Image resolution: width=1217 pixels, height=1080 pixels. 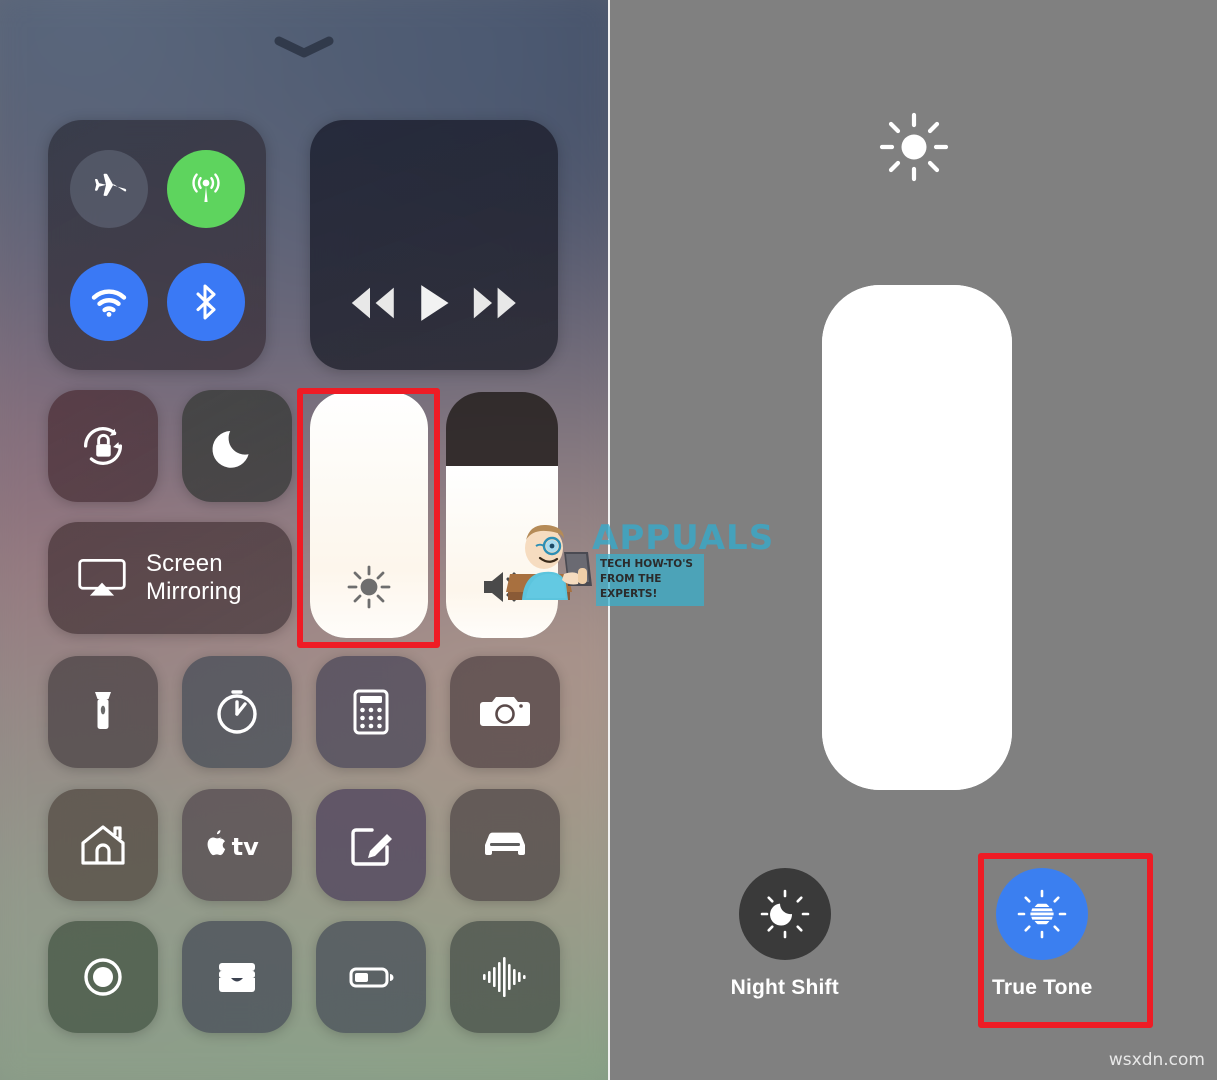 What do you see at coordinates (502, 587) in the screenshot?
I see `speaker-waves-icon` at bounding box center [502, 587].